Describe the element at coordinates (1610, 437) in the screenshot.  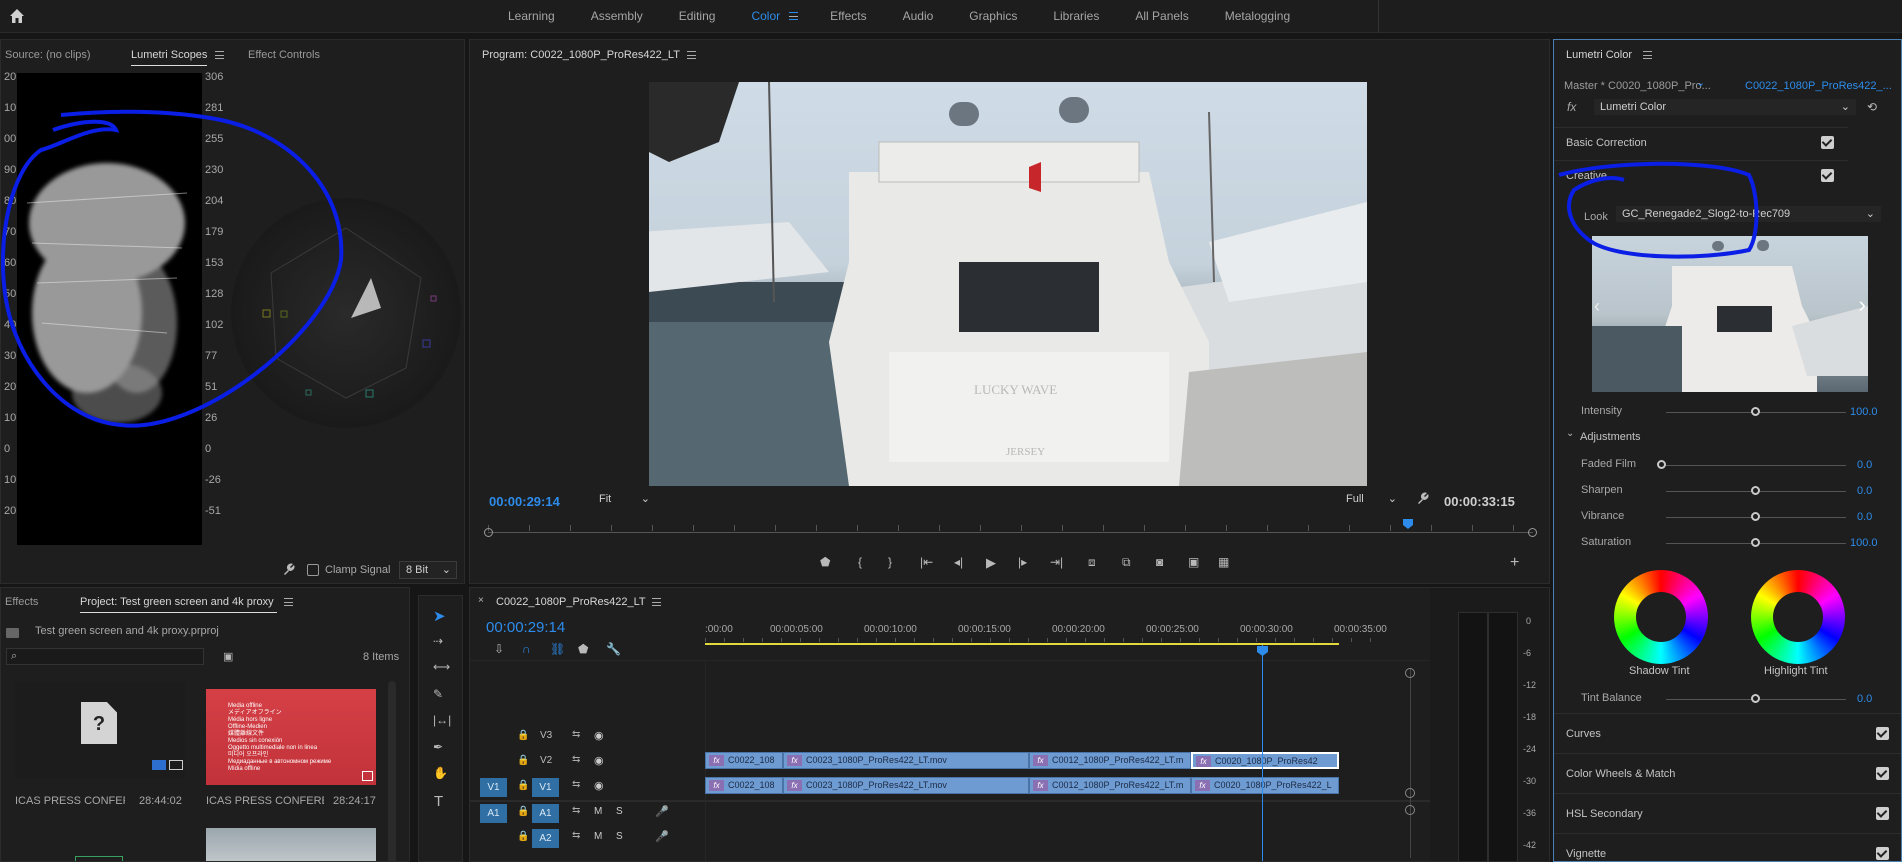
I see `adjustments-label: Adjustments` at that location.